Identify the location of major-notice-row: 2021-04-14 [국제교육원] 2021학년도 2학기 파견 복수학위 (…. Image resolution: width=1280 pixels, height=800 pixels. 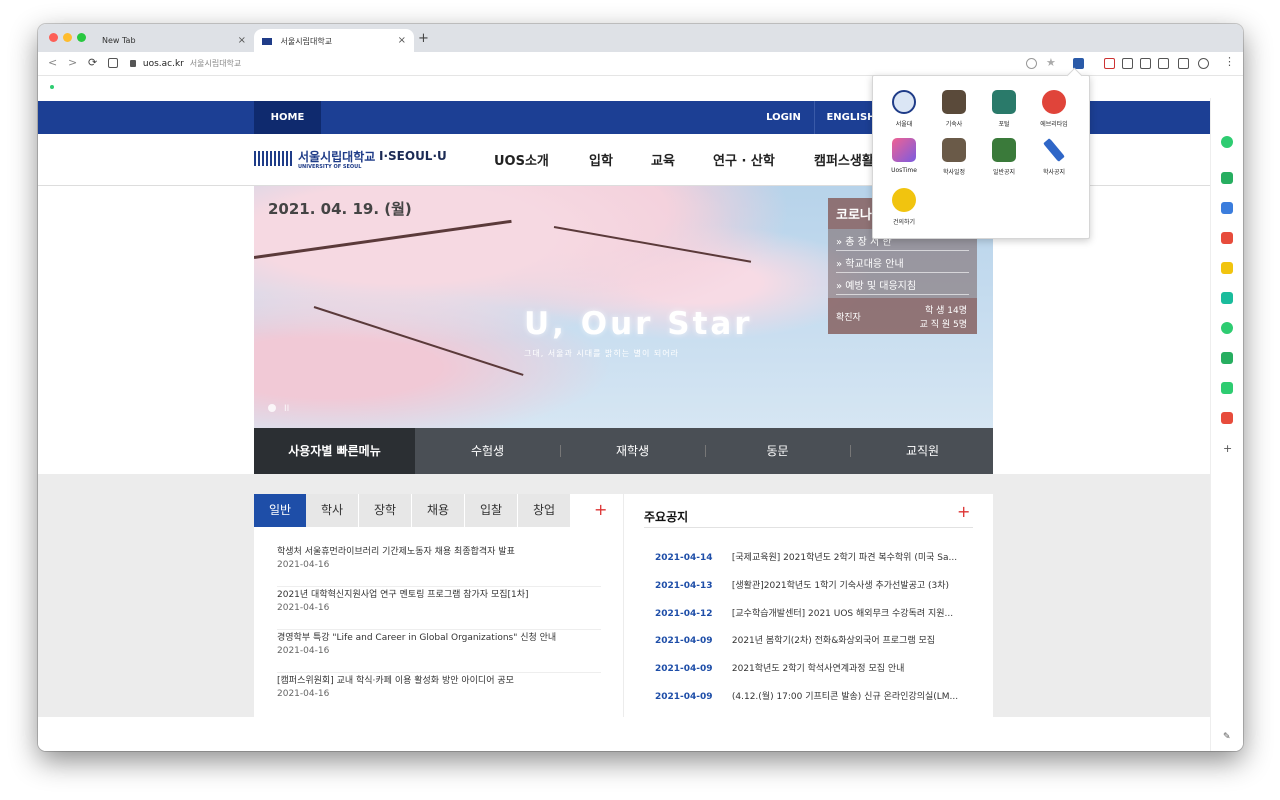
(806, 556).